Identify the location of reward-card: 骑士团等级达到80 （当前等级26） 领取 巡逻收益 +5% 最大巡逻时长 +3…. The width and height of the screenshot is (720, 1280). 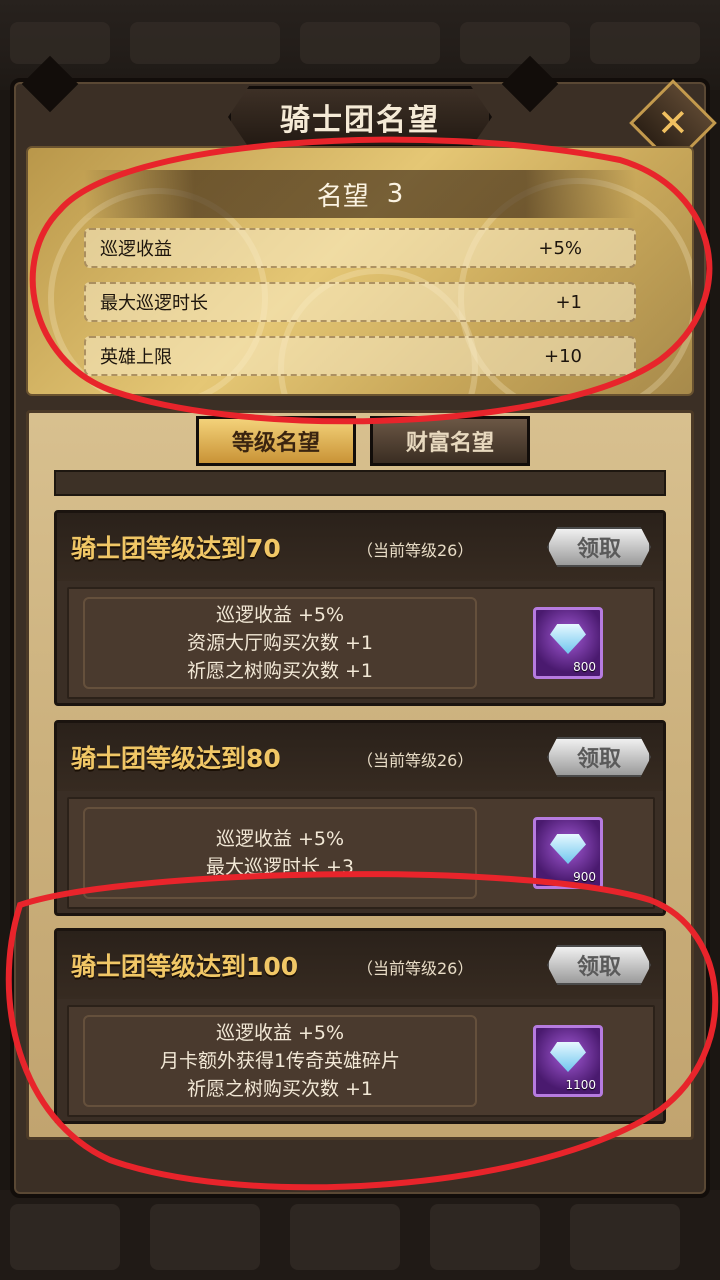
(360, 818).